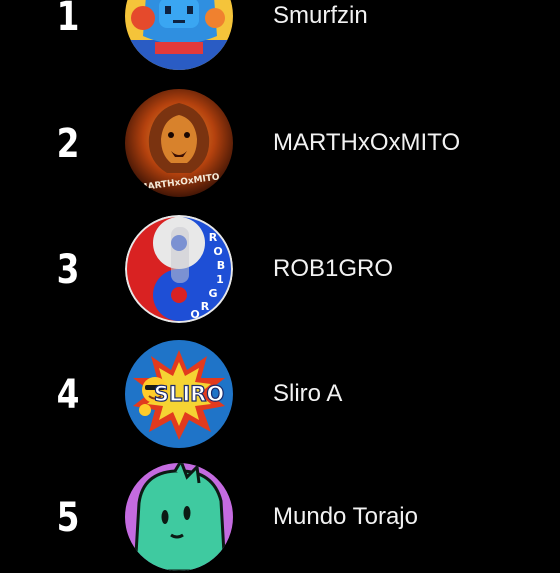 This screenshot has width=560, height=573. What do you see at coordinates (68, 395) in the screenshot?
I see `rank-number: 4` at bounding box center [68, 395].